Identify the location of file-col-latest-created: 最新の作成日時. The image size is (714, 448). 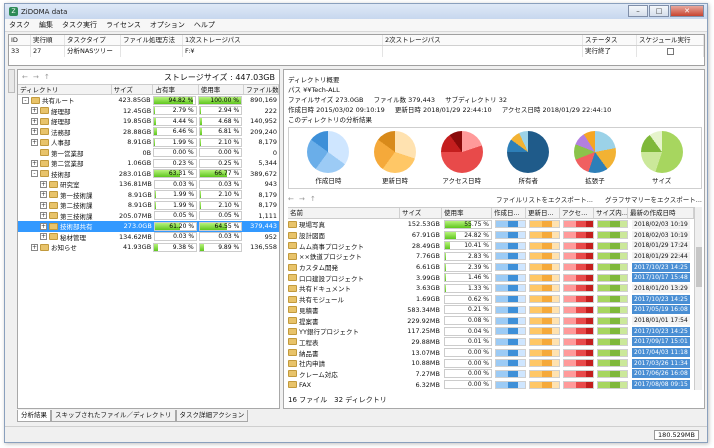
(661, 213).